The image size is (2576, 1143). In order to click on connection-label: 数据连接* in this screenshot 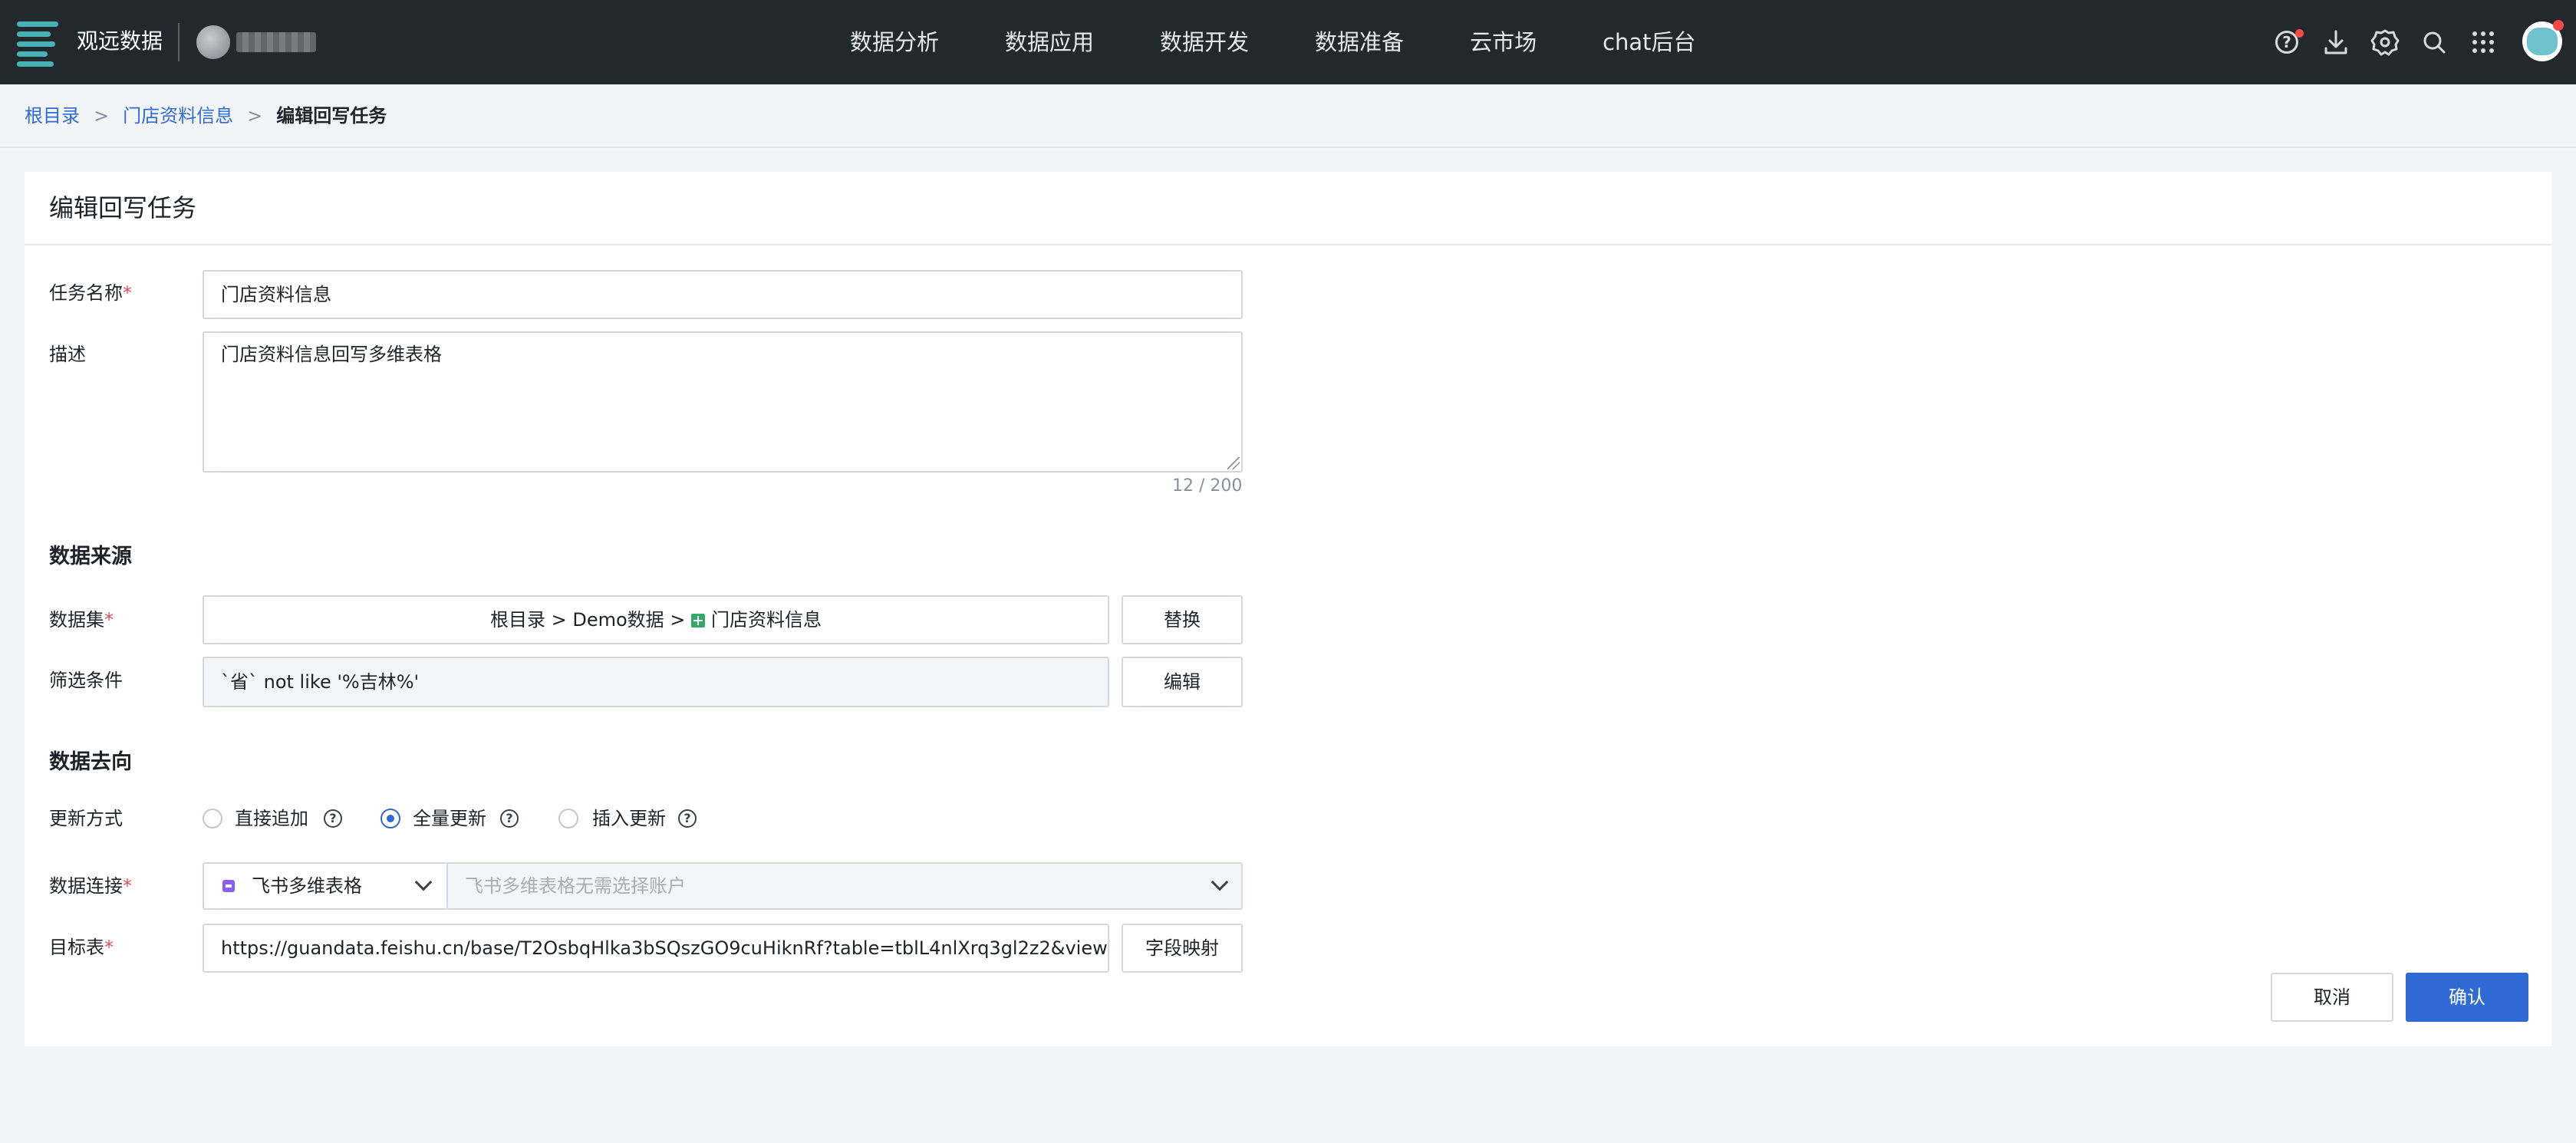, I will do `click(90, 886)`.